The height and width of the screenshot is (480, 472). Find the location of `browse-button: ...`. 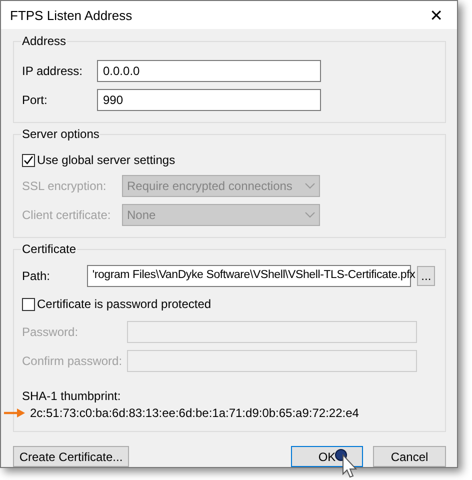

browse-button: ... is located at coordinates (426, 276).